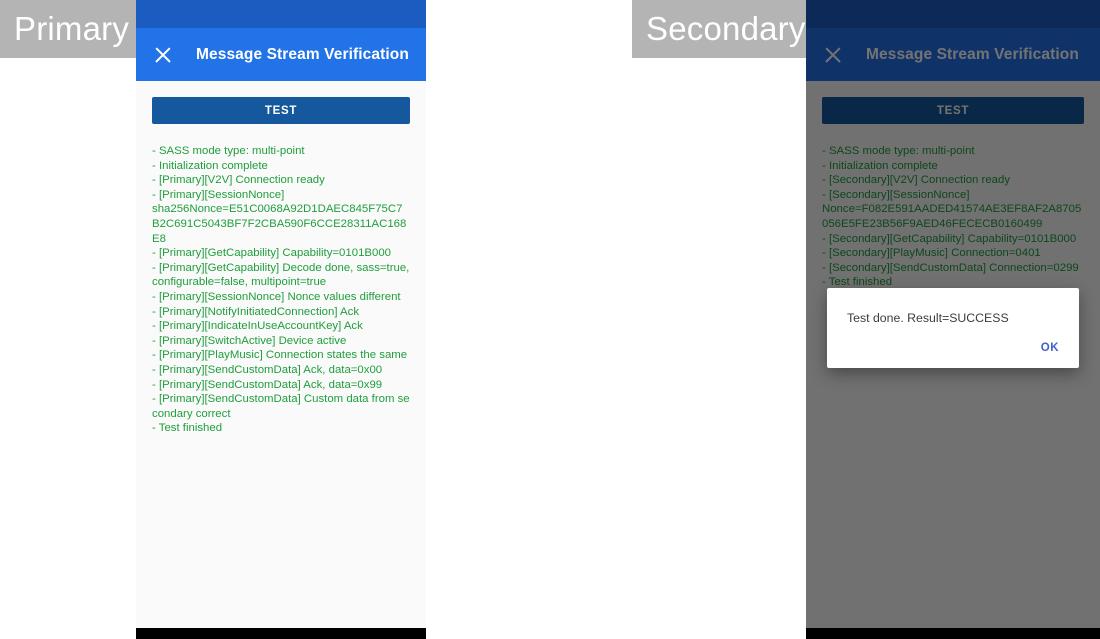 The width and height of the screenshot is (1100, 639). What do you see at coordinates (302, 54) in the screenshot?
I see `primary-app-bar-title: Message Stream Verification` at bounding box center [302, 54].